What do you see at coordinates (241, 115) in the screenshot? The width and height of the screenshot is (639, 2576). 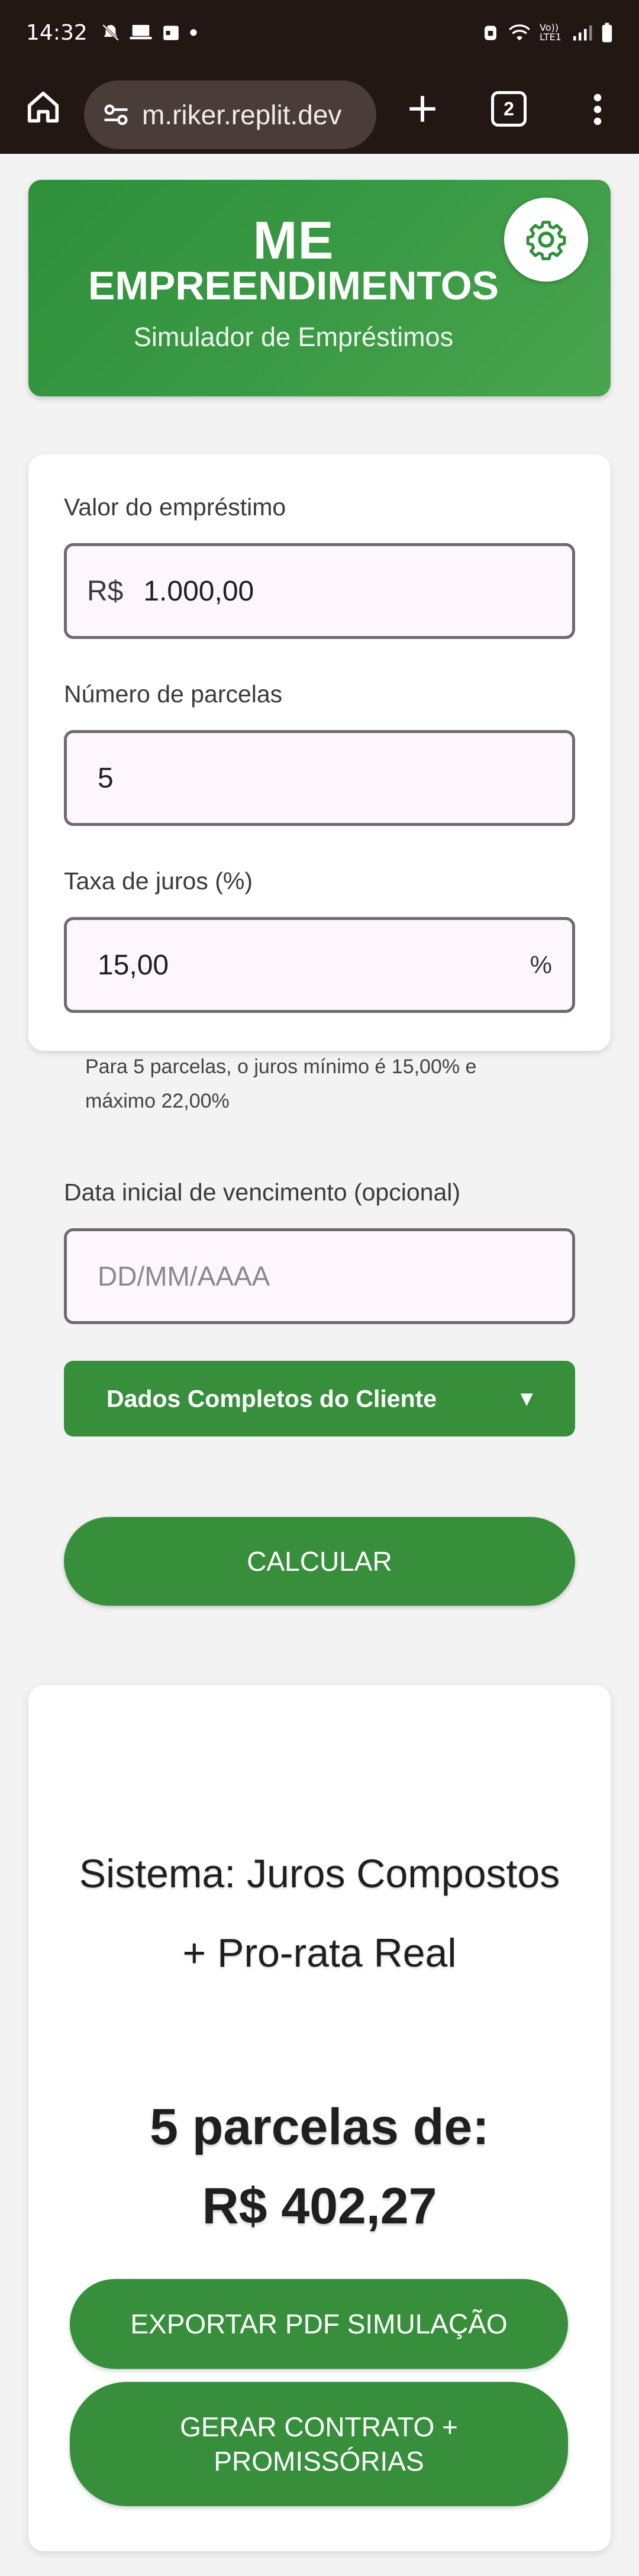 I see `url-text: m.riker.replit.dev` at bounding box center [241, 115].